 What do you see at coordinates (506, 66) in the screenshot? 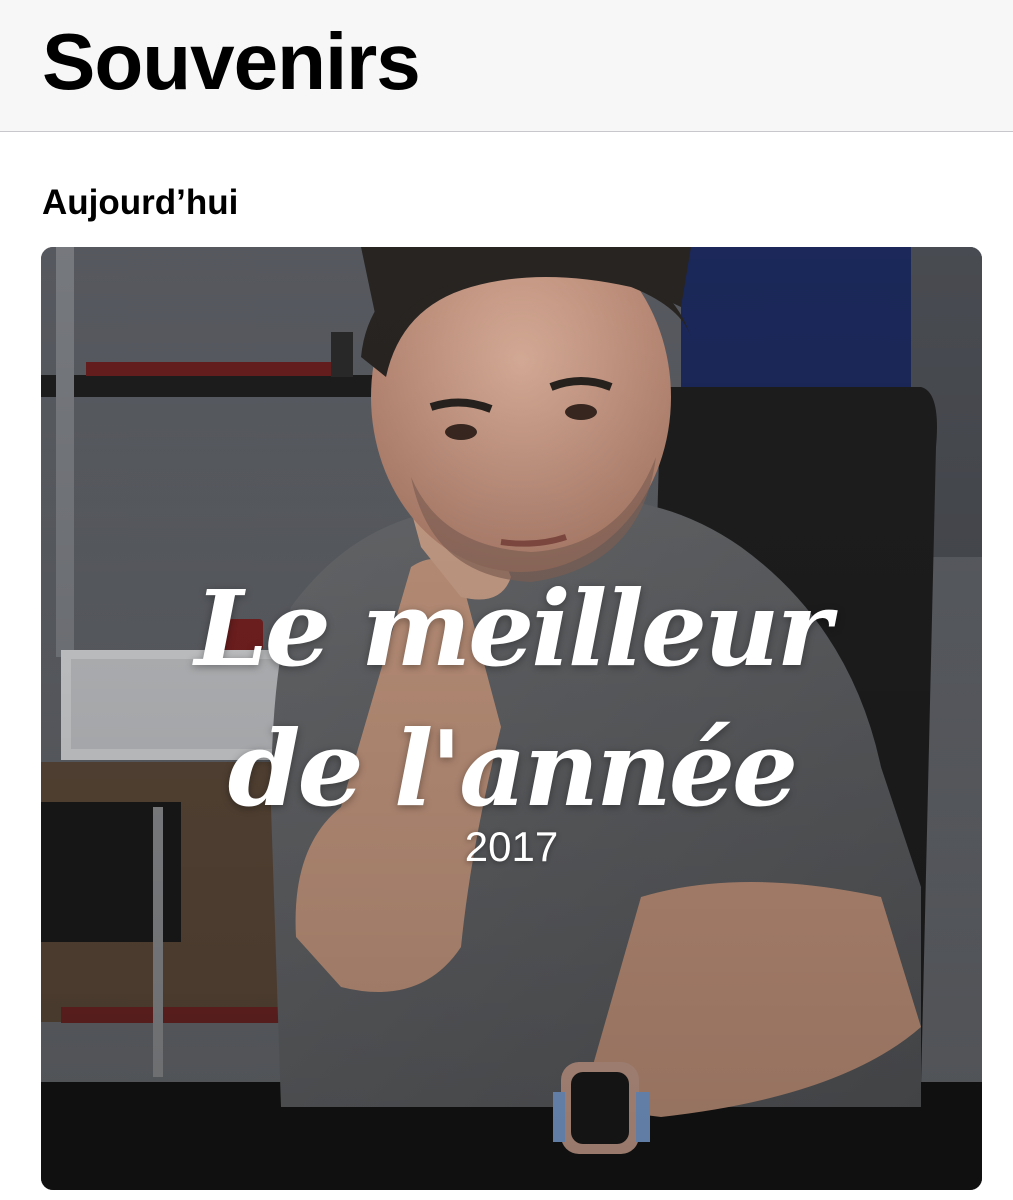
I see `navigation-bar: Souvenirs` at bounding box center [506, 66].